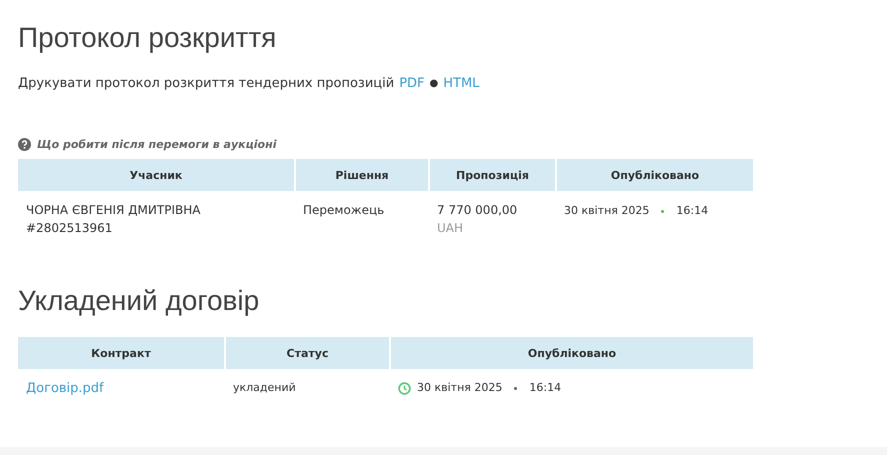 Image resolution: width=887 pixels, height=455 pixels. Describe the element at coordinates (156, 144) in the screenshot. I see `help-link: Що робити після перемоги в аукціоні` at that location.